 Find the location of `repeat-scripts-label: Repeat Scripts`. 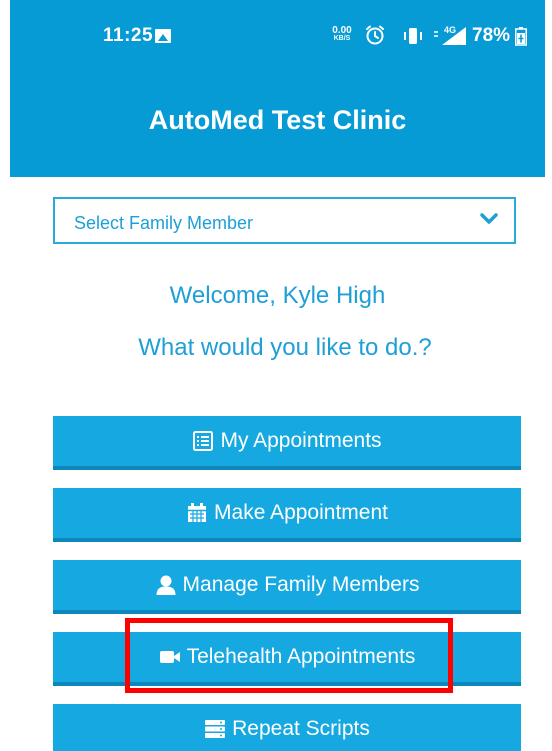

repeat-scripts-label: Repeat Scripts is located at coordinates (301, 728).